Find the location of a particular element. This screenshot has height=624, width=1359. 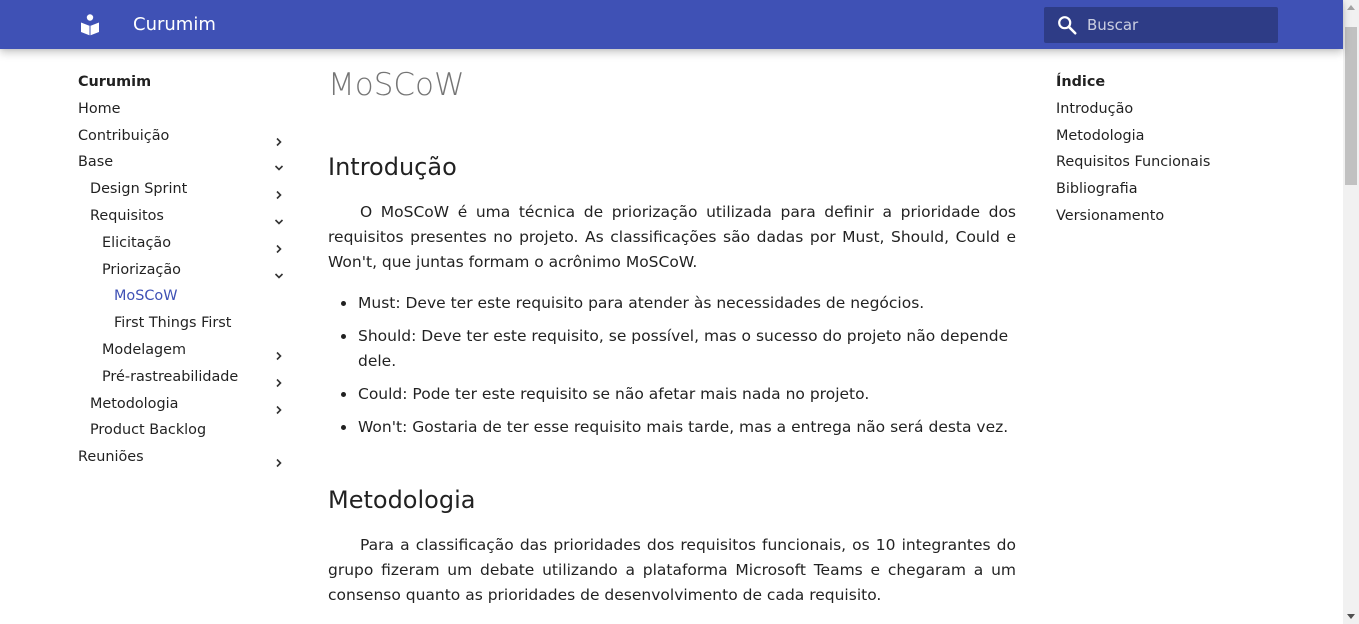

nav-item-label: Design Sprint is located at coordinates (139, 189).